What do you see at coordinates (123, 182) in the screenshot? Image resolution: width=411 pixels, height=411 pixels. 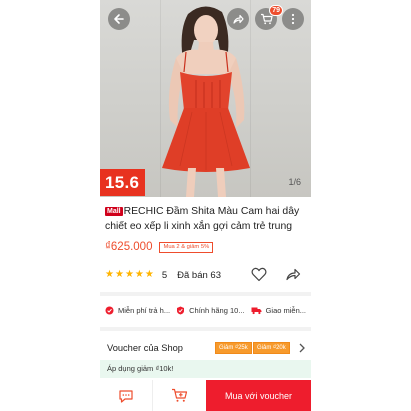 I see `sale-date-tag: 15.6` at bounding box center [123, 182].